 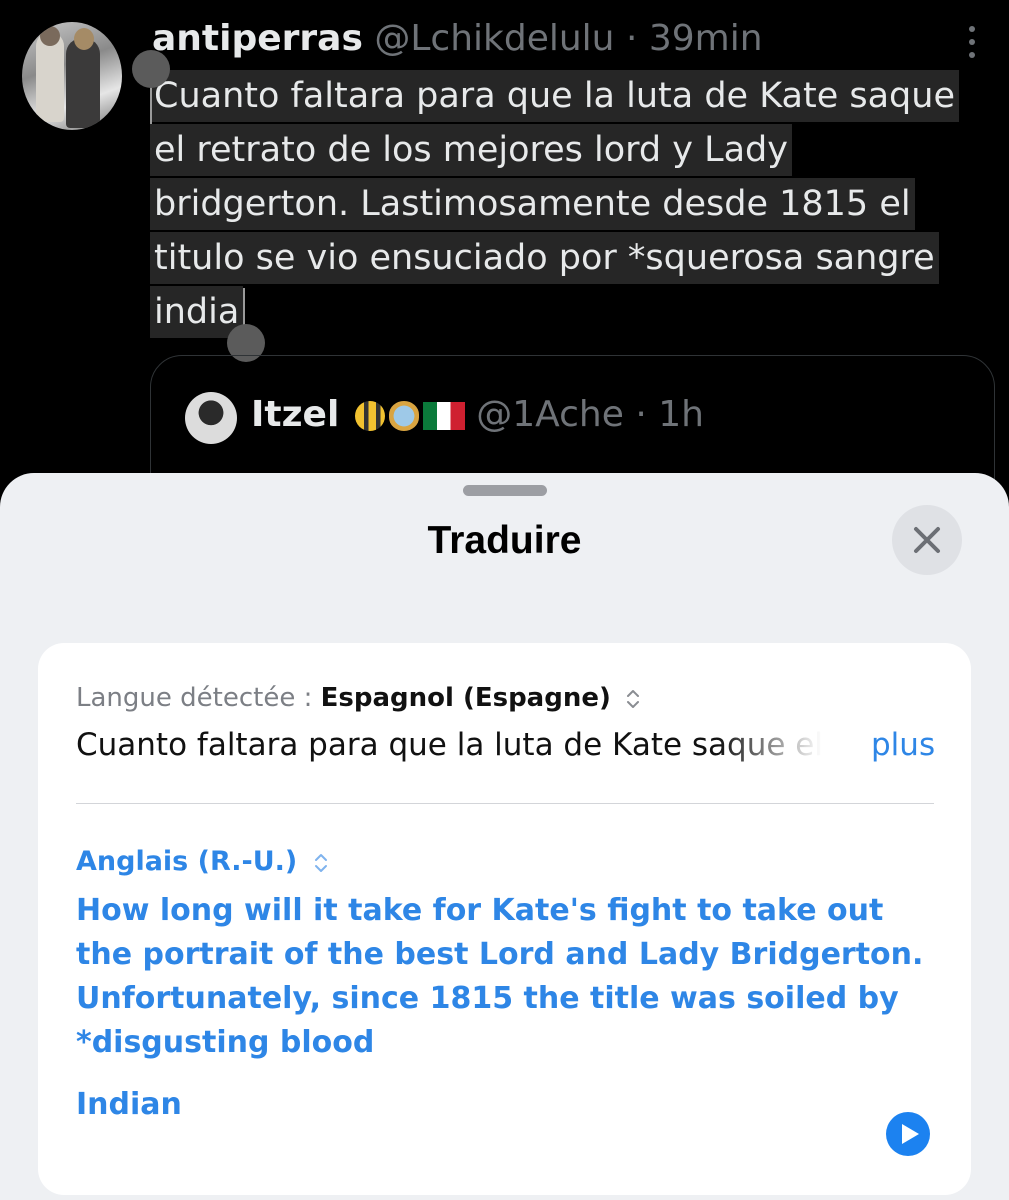 I want to click on quoted-time: 1h, so click(x=681, y=414).